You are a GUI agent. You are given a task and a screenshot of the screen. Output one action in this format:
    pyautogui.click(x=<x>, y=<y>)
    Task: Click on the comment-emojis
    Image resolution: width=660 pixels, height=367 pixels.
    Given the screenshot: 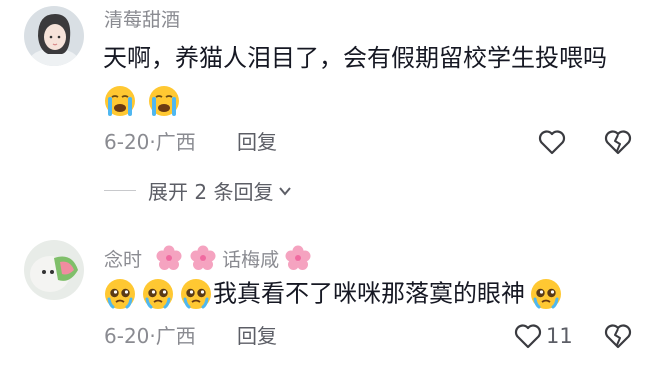 What is the action you would take?
    pyautogui.click(x=142, y=101)
    